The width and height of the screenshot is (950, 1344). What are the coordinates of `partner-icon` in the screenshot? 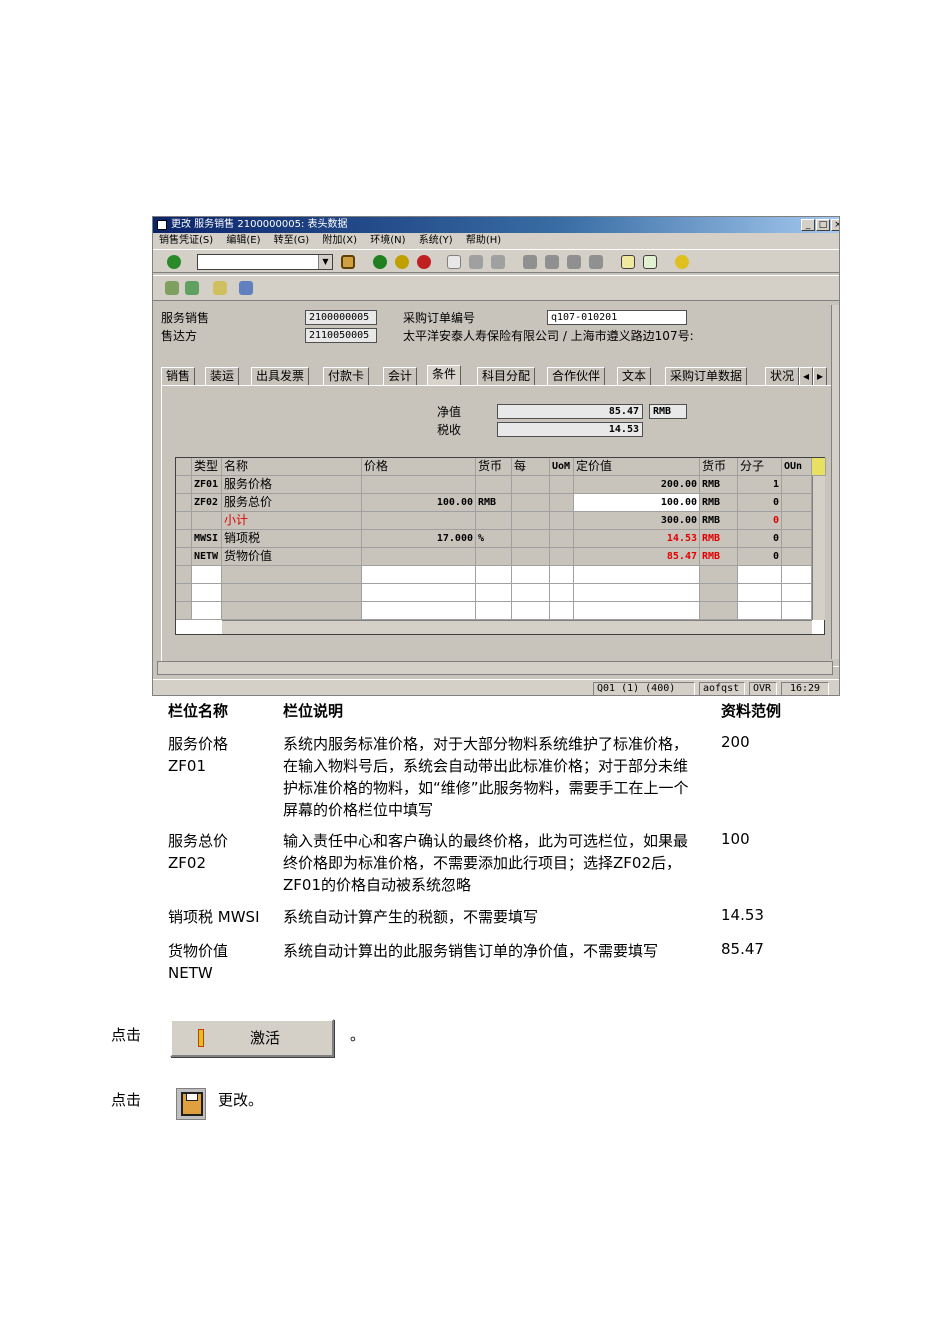 It's located at (220, 288).